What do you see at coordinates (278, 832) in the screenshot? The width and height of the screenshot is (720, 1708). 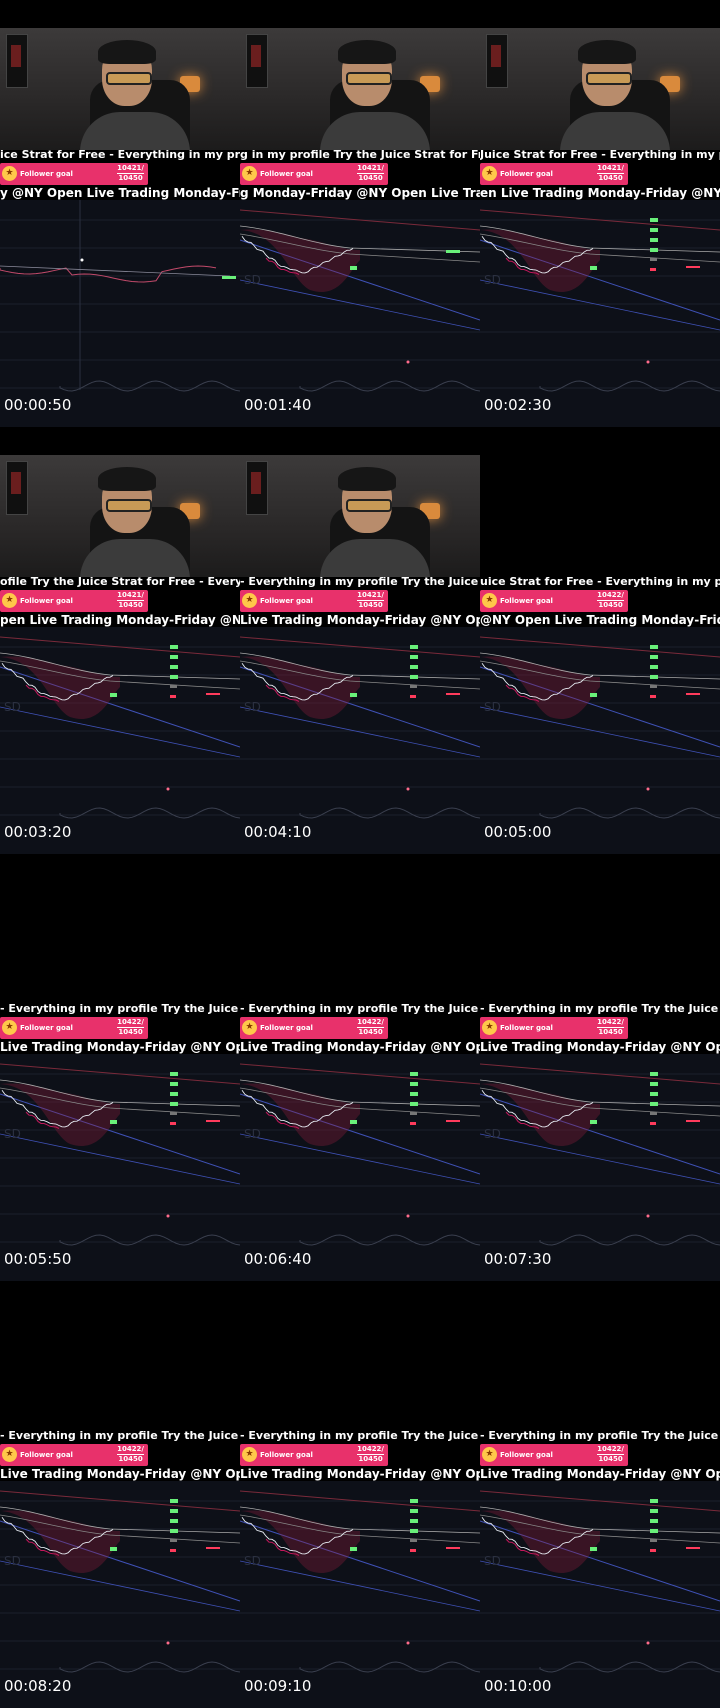 I see `frame-timestamp: 00:04:10` at bounding box center [278, 832].